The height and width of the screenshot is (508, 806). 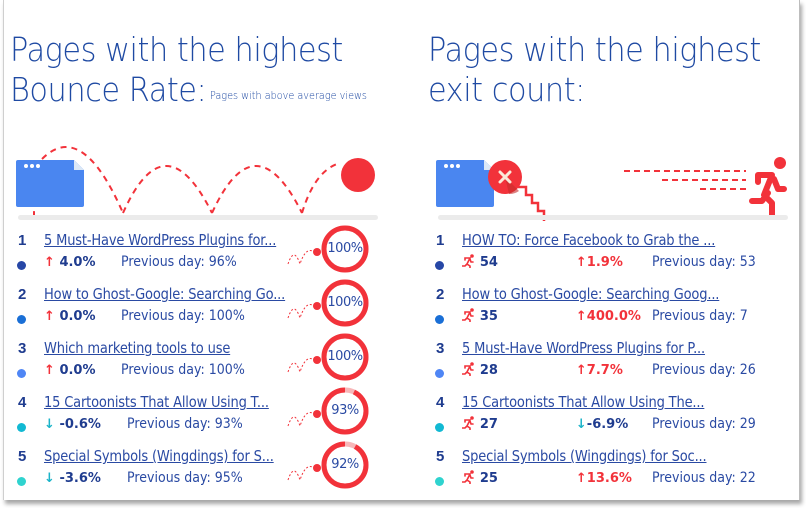 I want to click on speed-lines, so click(x=685, y=180).